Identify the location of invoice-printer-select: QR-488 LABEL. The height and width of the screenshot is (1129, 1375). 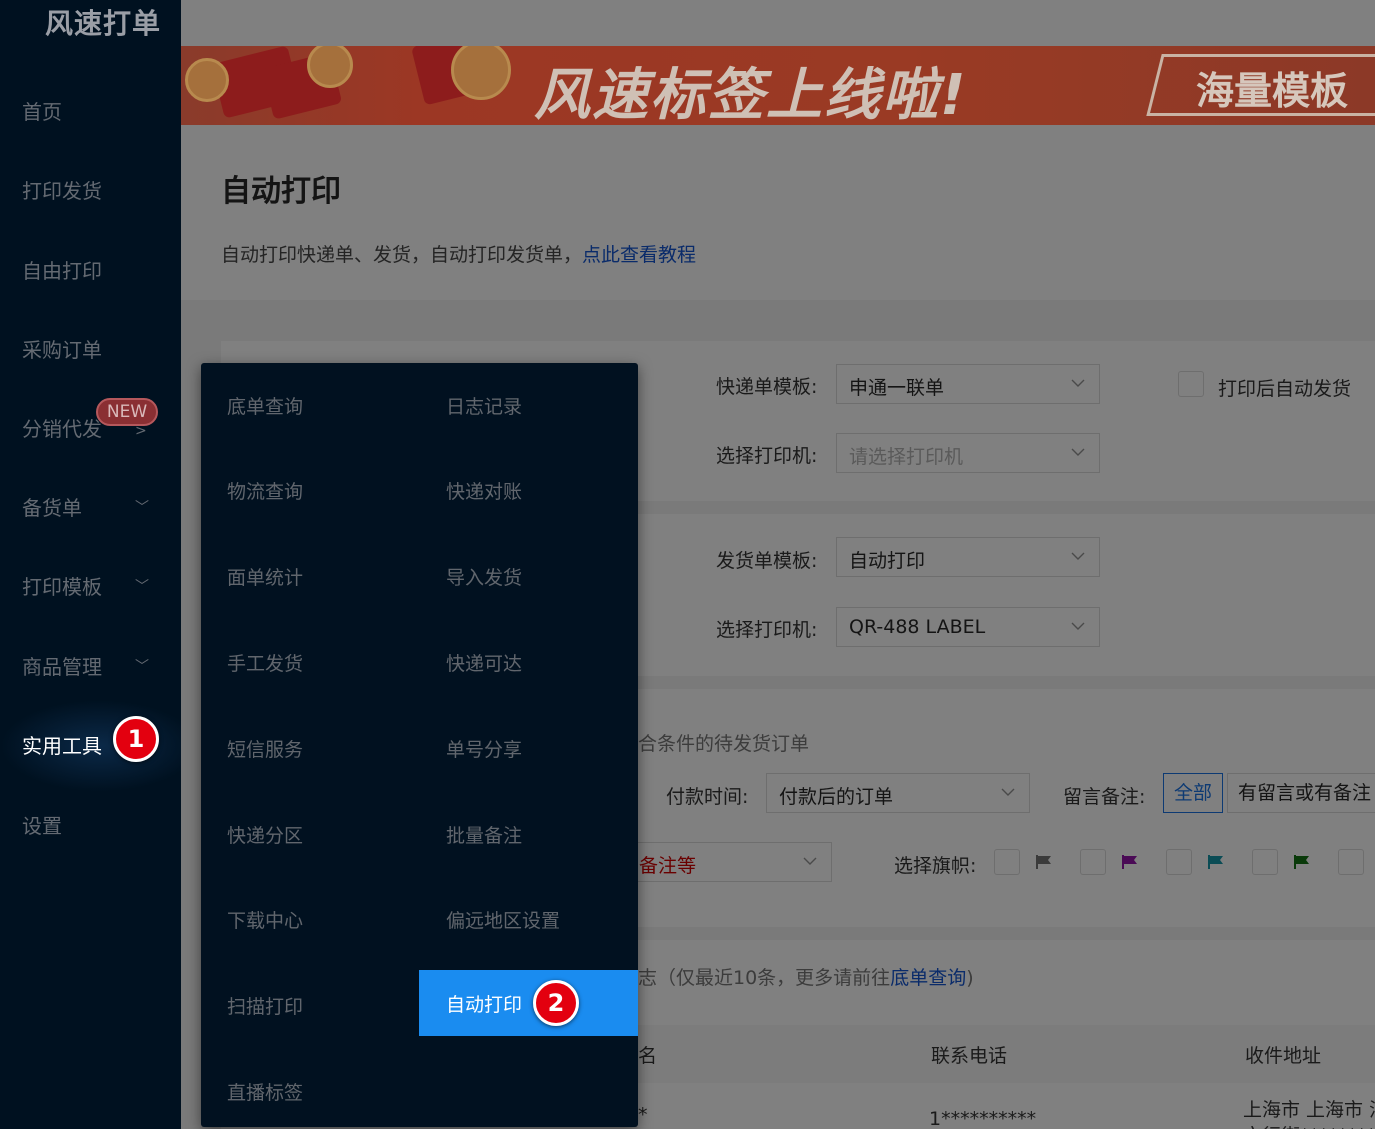
(968, 627).